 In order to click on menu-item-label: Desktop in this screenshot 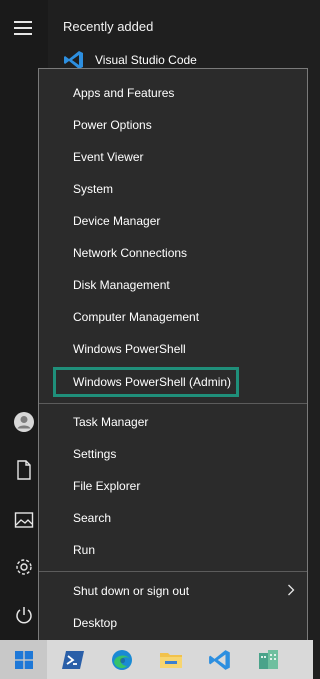, I will do `click(95, 623)`.